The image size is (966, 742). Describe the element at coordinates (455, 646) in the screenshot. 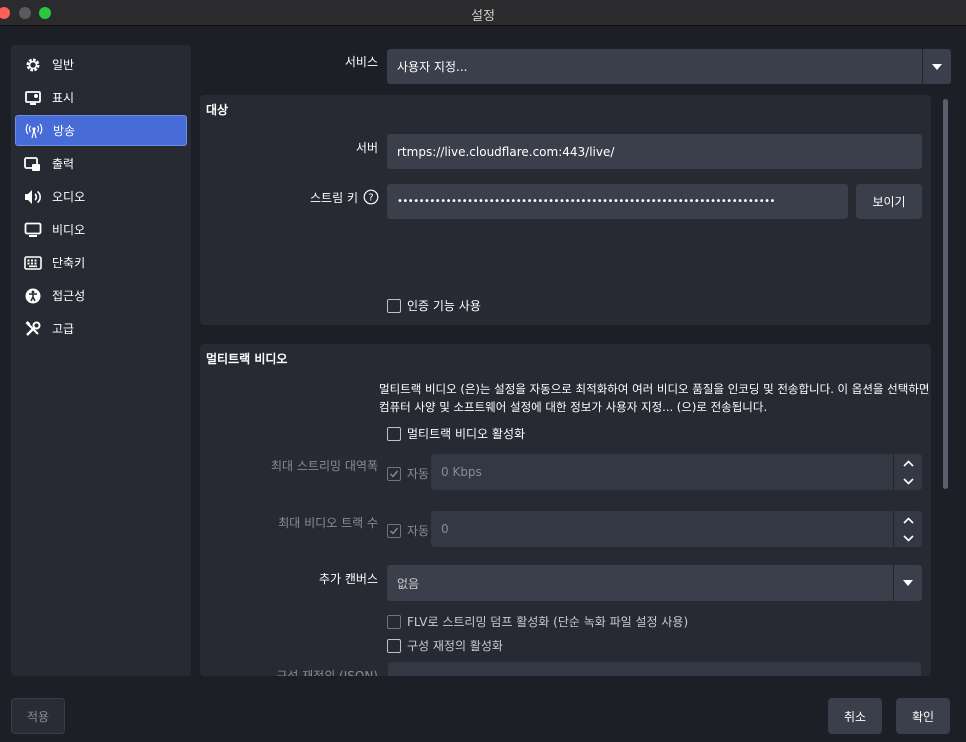

I see `config-override-checkbox-label: 구성 재정의 활성화` at that location.